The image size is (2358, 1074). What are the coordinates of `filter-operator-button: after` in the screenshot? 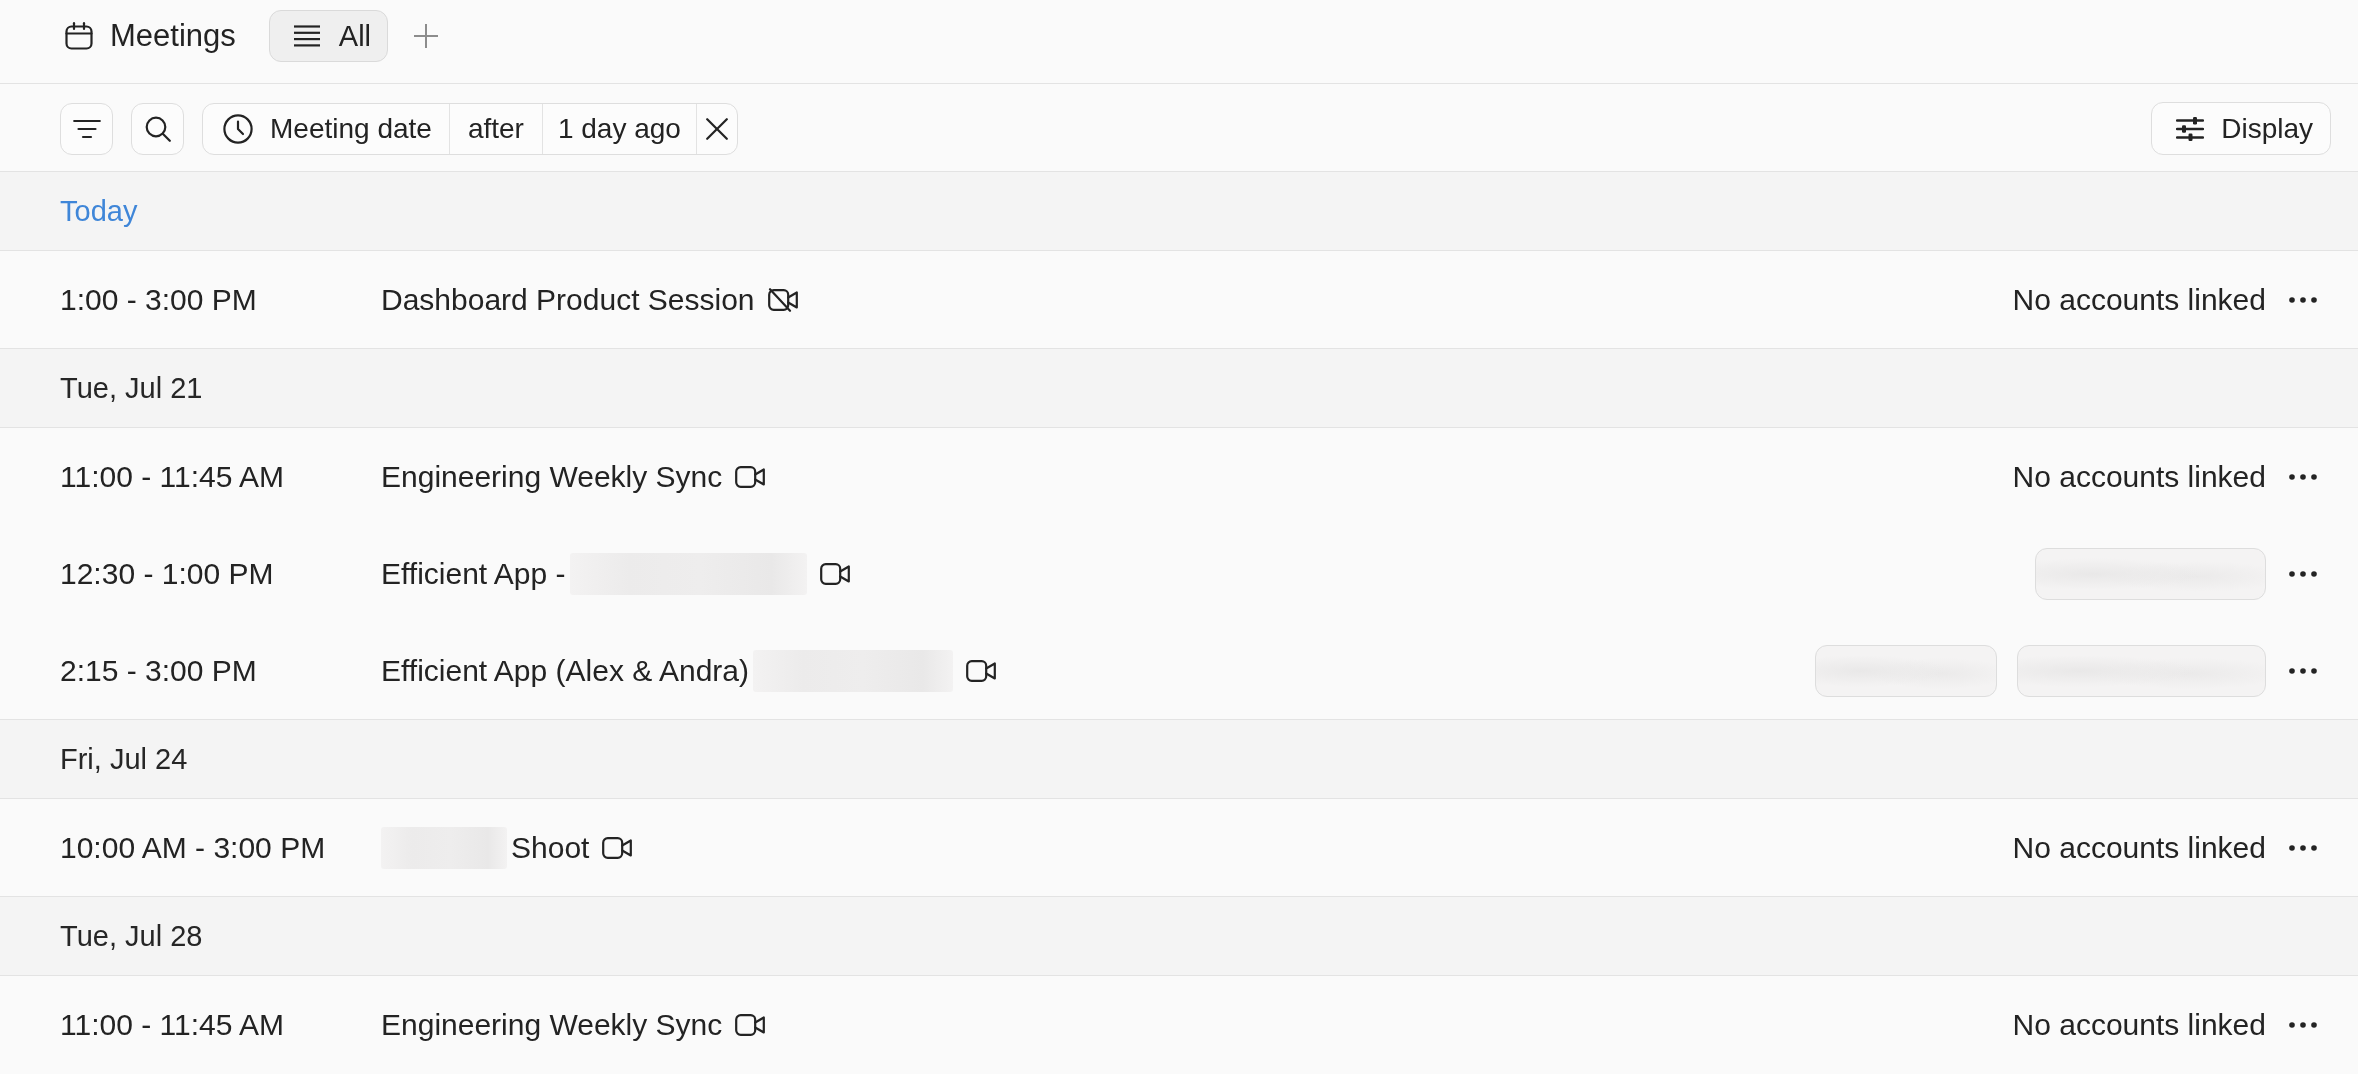 It's located at (496, 128).